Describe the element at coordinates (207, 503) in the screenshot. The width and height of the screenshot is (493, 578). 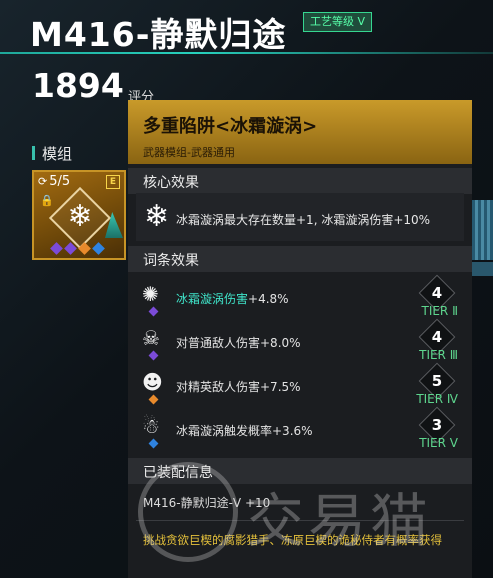
I see `equip-info-text: M416-静默归途-Ⅴ +10` at that location.